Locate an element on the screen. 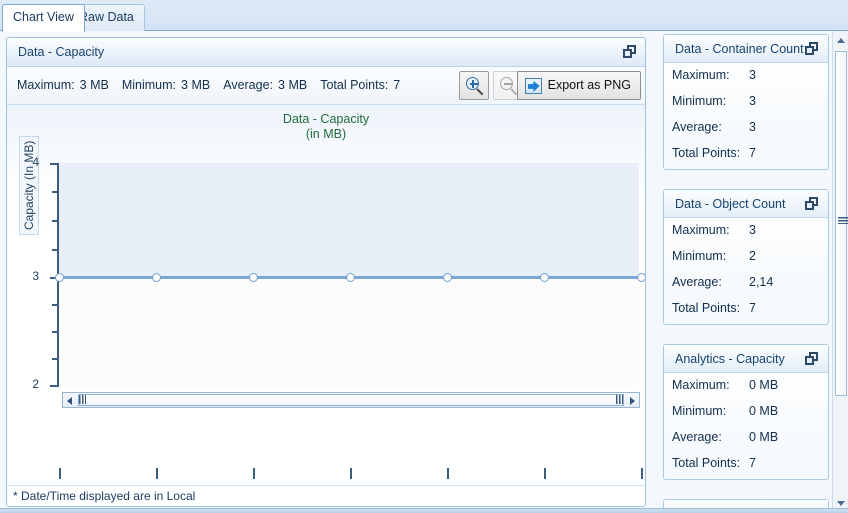 The image size is (848, 513). restore-icon-square-front is located at coordinates (627, 53).